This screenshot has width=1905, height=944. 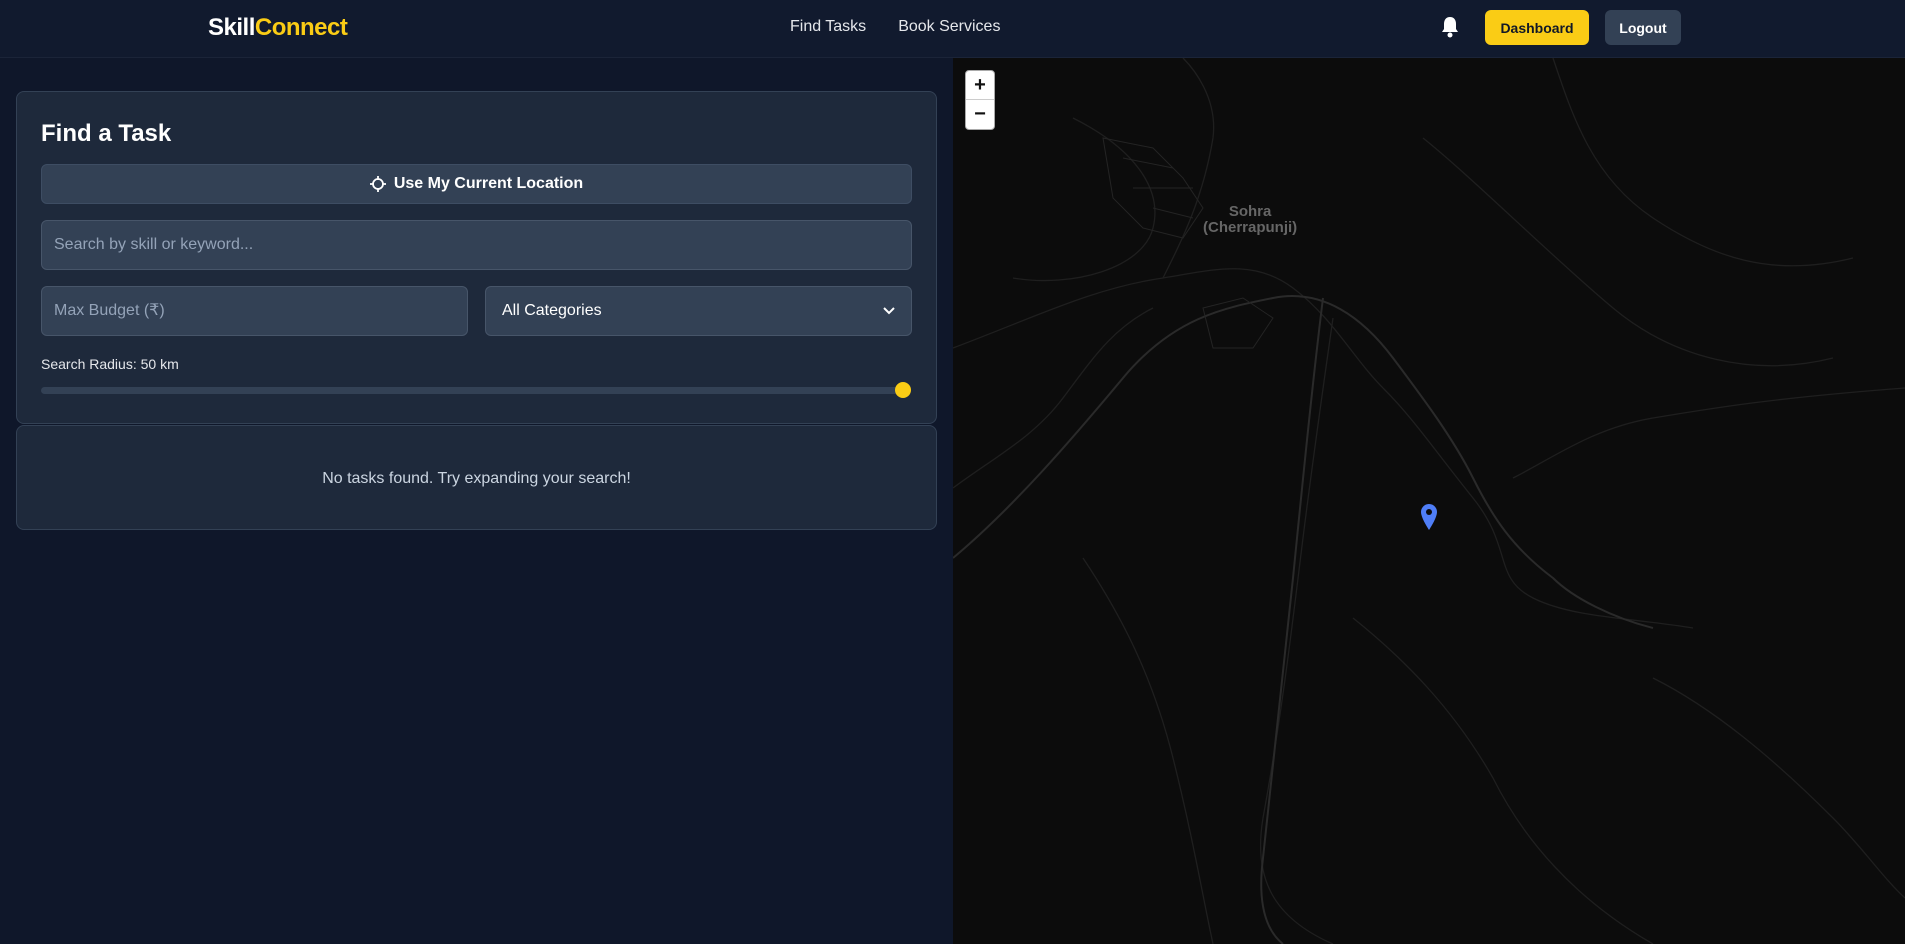 What do you see at coordinates (698, 311) in the screenshot?
I see `category-select: All Categories` at bounding box center [698, 311].